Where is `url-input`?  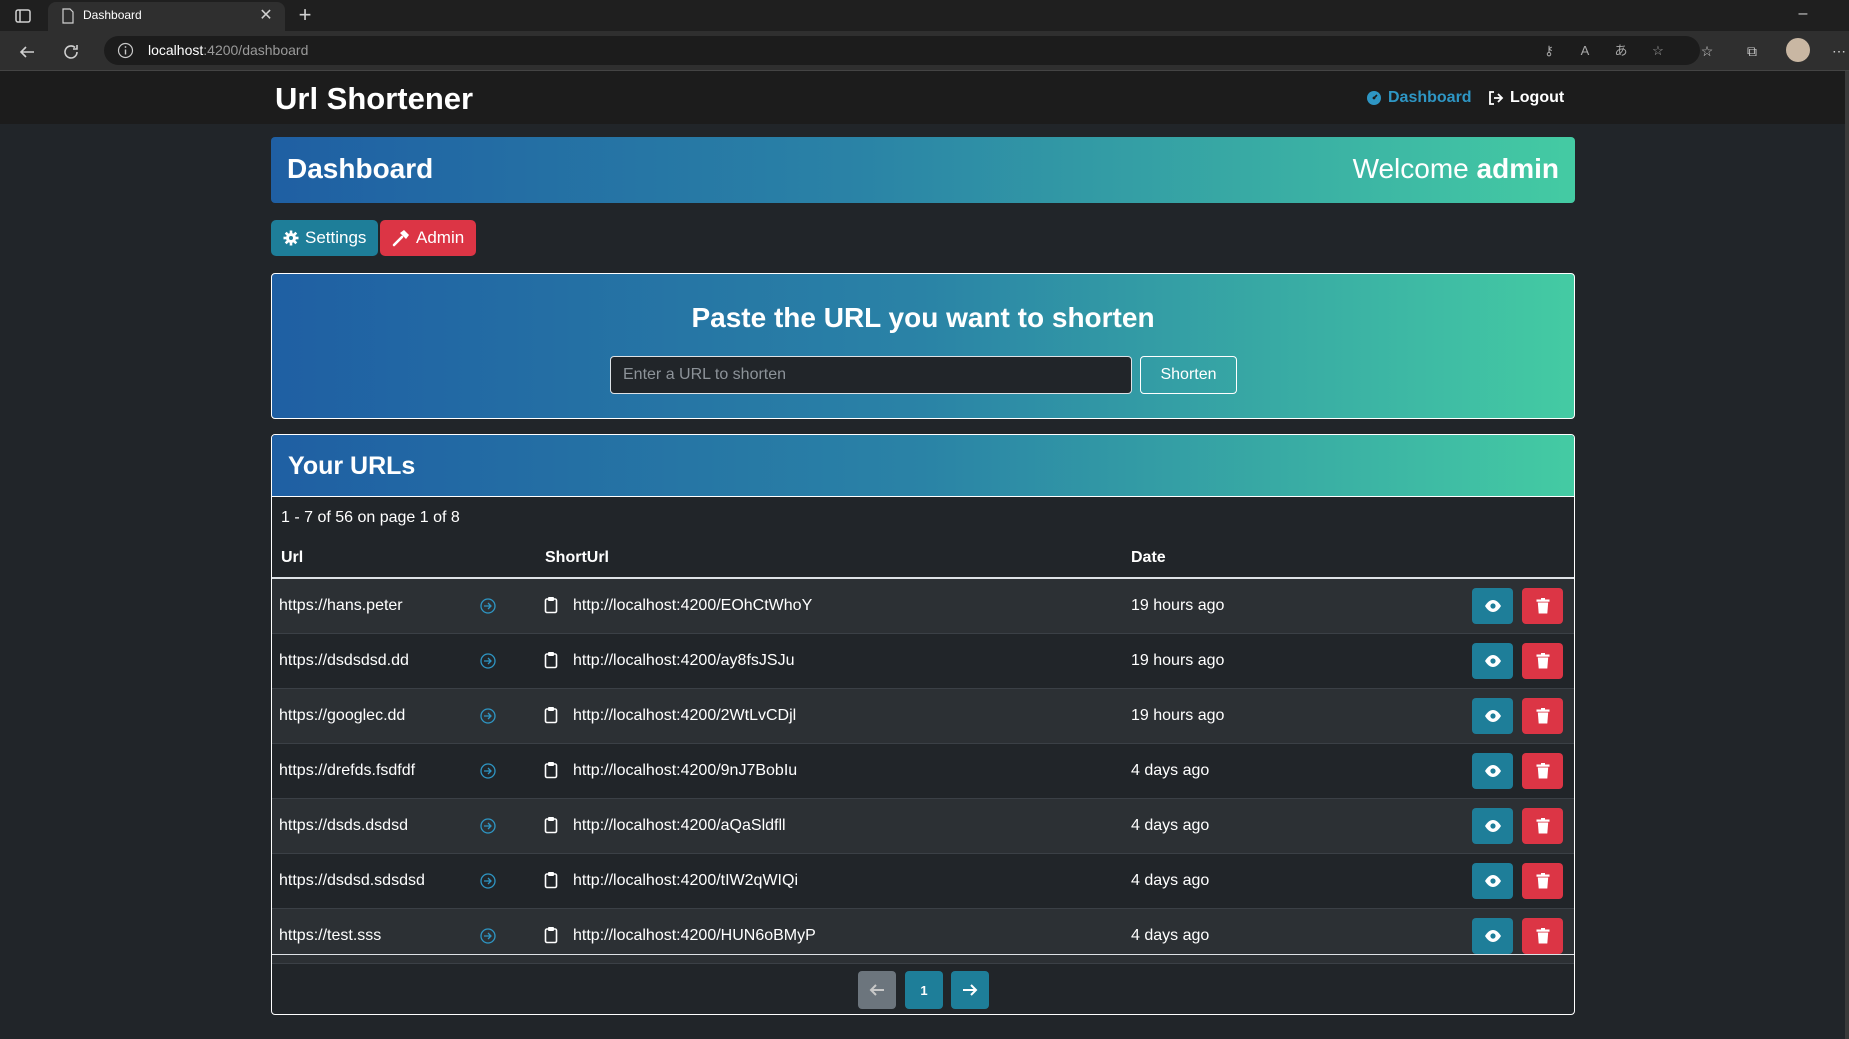 url-input is located at coordinates (871, 375).